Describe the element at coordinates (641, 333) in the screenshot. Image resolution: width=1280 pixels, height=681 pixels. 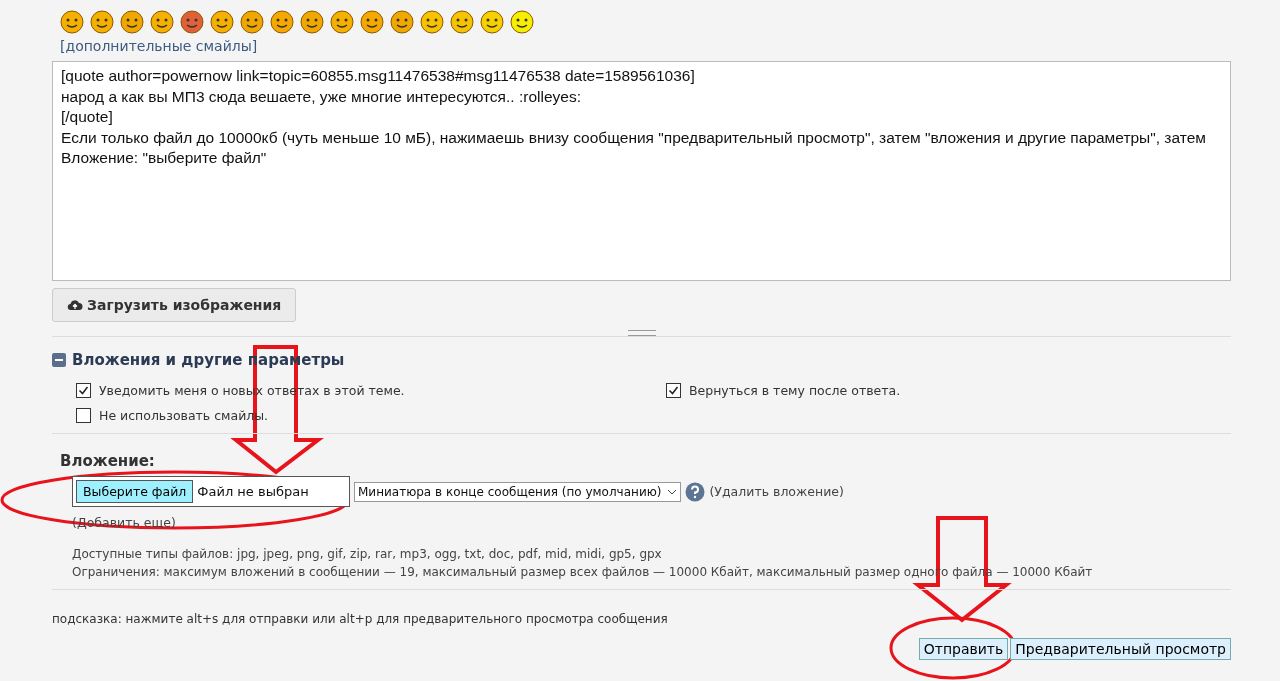
I see `resize-grip-icon` at that location.